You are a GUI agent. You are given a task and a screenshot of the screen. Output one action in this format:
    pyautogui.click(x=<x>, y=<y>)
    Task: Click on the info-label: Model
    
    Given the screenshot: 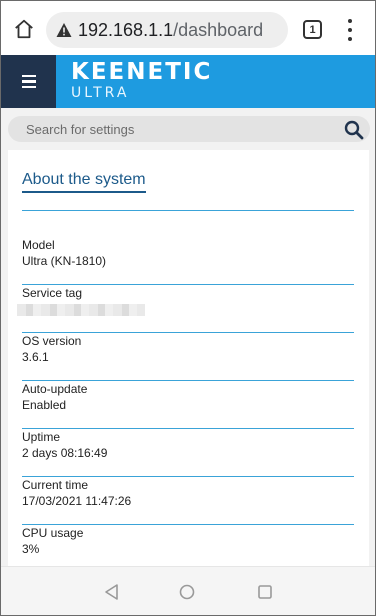 What is the action you would take?
    pyautogui.click(x=38, y=245)
    